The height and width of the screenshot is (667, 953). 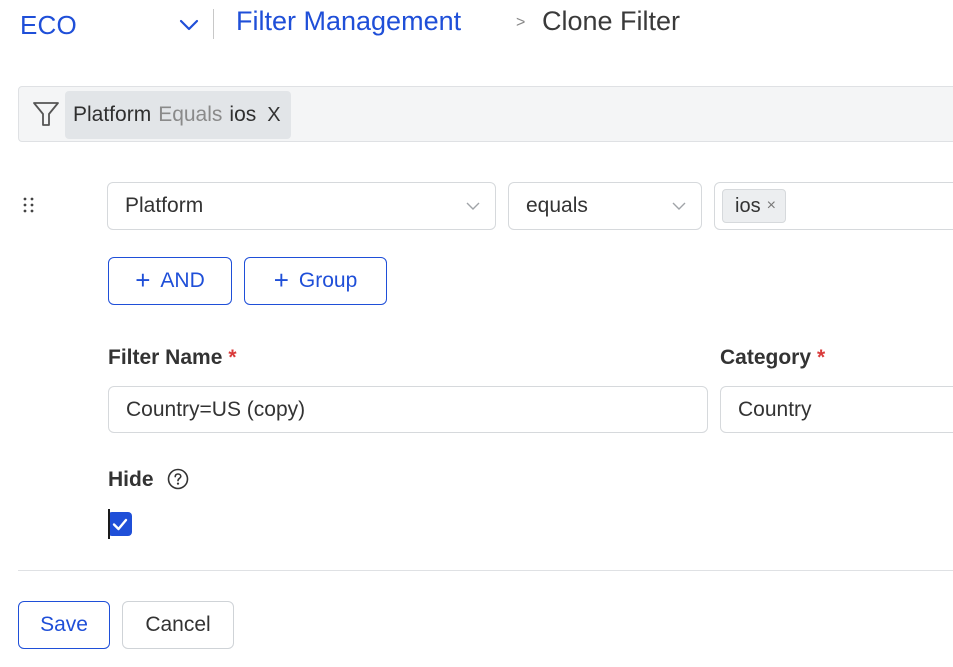 What do you see at coordinates (29, 205) in the screenshot?
I see `drag-handle-icon` at bounding box center [29, 205].